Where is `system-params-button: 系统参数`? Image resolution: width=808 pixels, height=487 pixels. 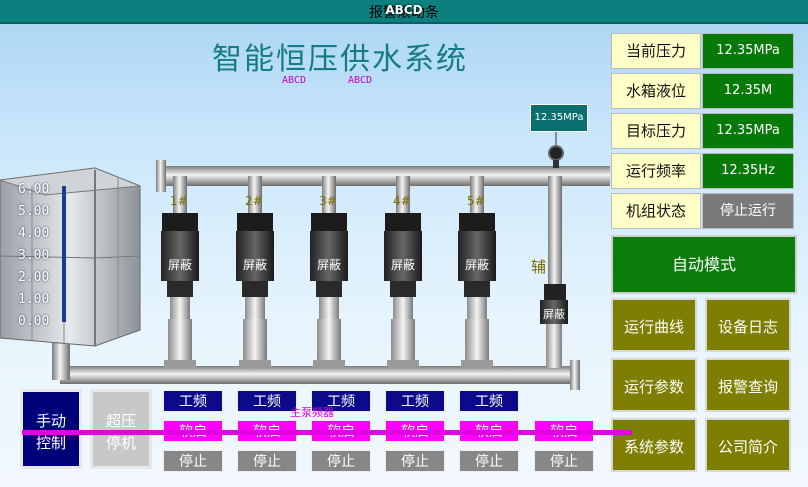
system-params-button: 系统参数 is located at coordinates (654, 445).